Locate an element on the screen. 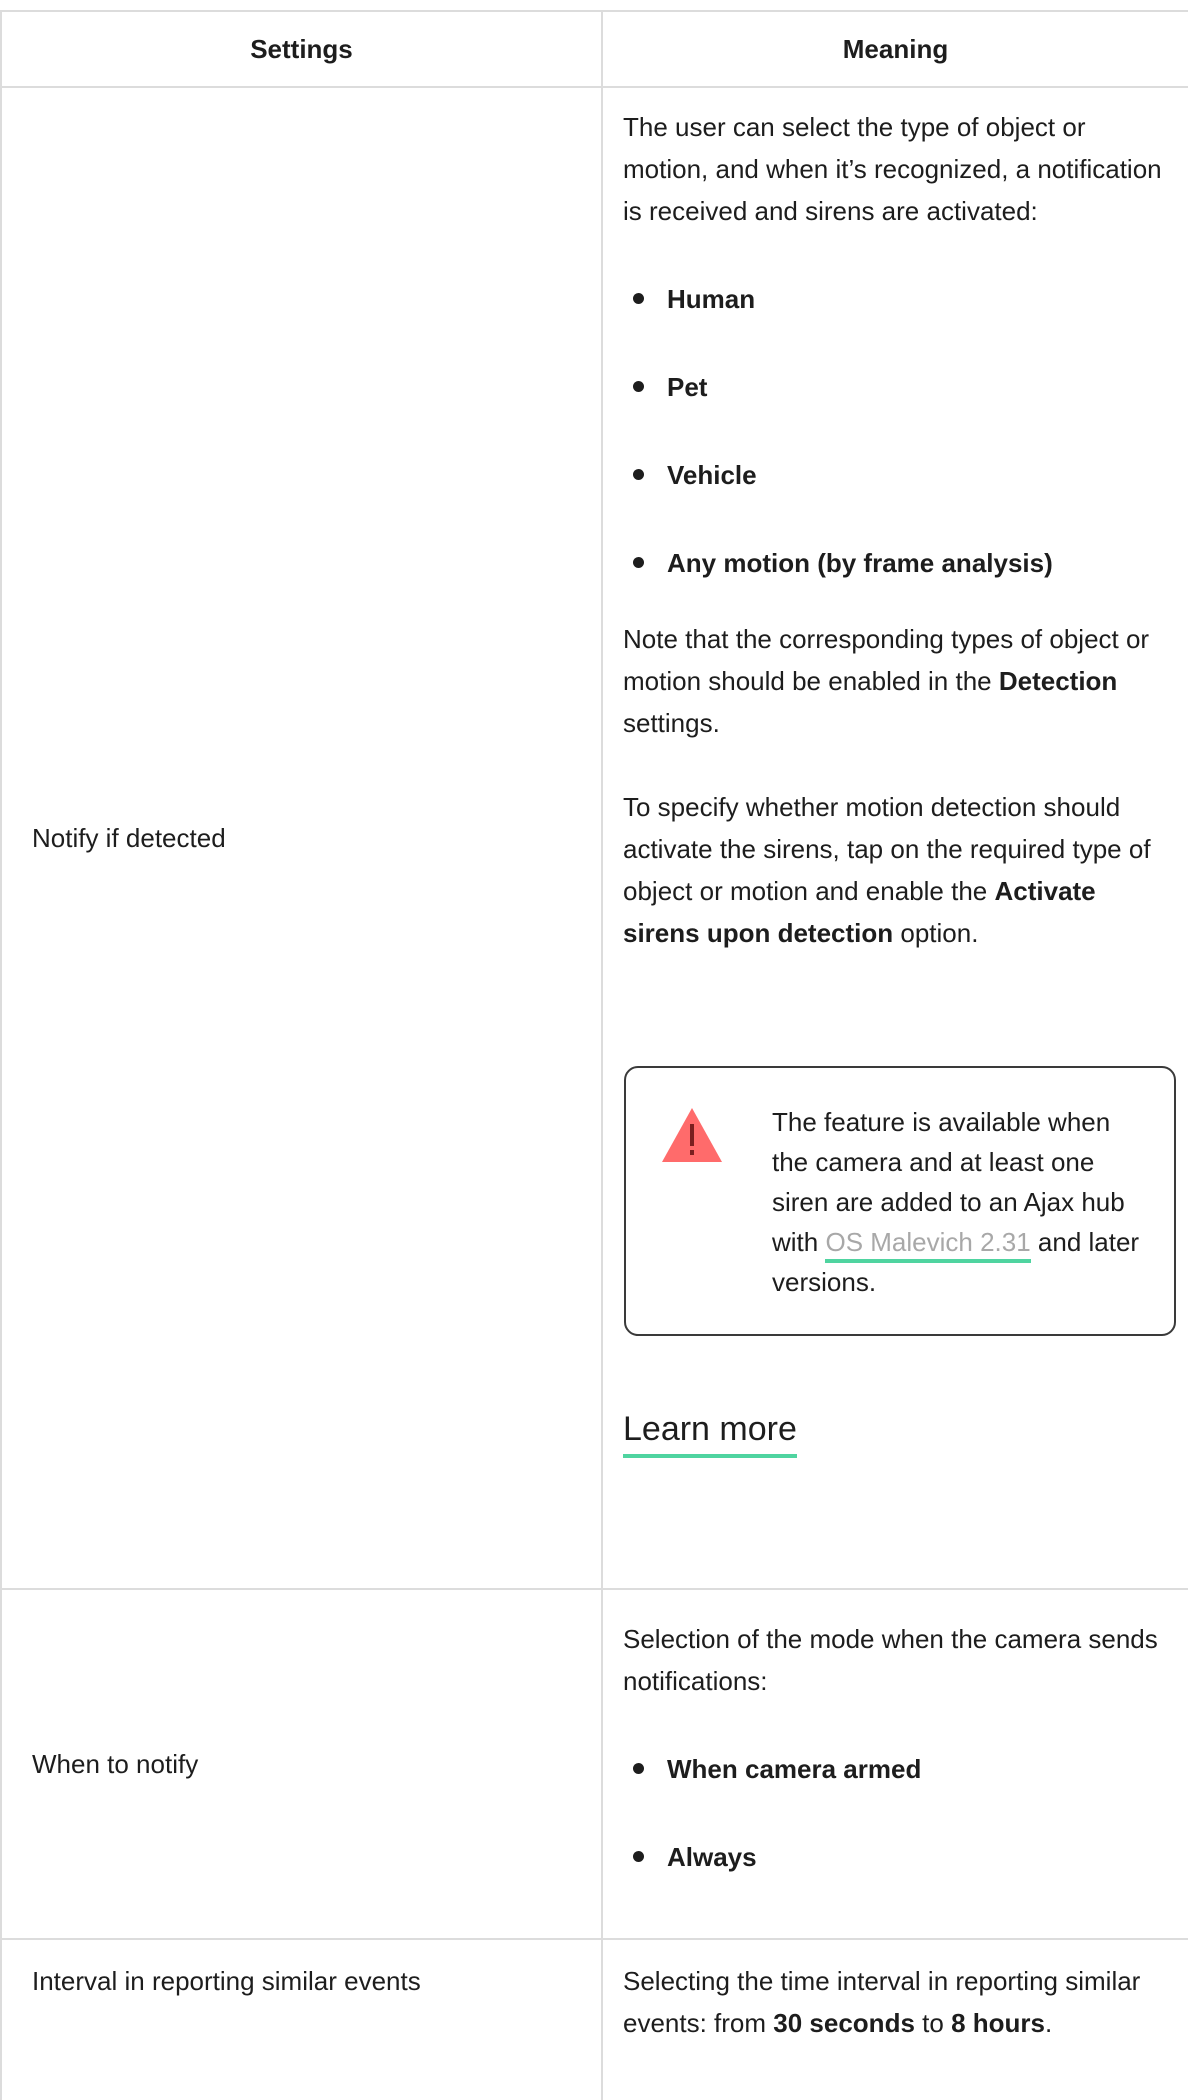  os-malevich-link: OS Malevich 2.31 is located at coordinates (928, 1245).